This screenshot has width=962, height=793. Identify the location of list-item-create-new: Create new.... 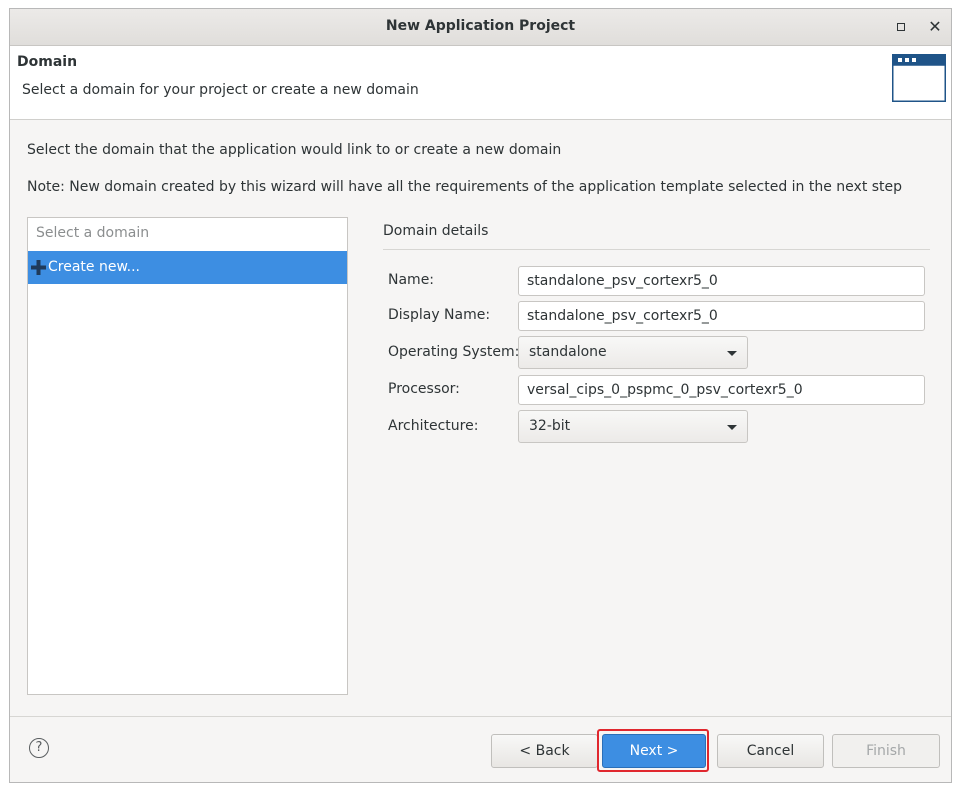
(187, 267).